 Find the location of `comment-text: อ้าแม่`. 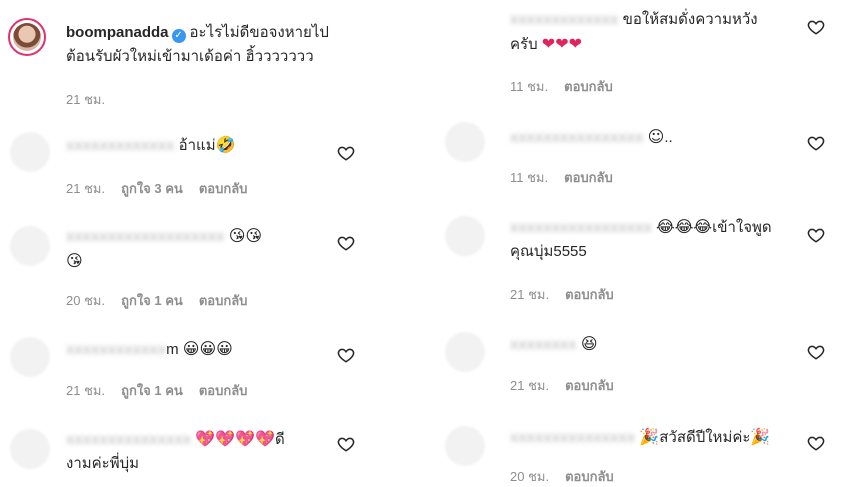

comment-text: อ้าแม่ is located at coordinates (197, 145).